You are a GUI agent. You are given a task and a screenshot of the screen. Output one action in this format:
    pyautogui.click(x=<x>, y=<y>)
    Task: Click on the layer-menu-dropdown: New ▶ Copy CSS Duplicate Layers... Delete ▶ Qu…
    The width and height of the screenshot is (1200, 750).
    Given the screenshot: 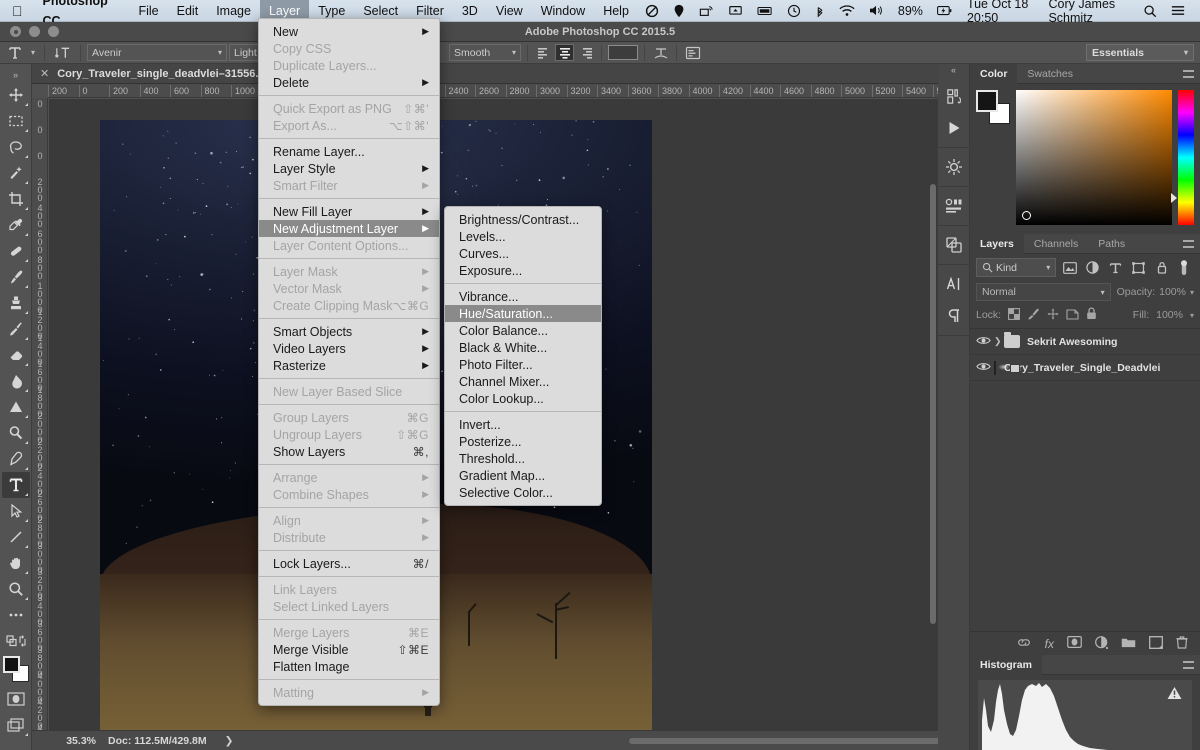 What is the action you would take?
    pyautogui.click(x=349, y=362)
    